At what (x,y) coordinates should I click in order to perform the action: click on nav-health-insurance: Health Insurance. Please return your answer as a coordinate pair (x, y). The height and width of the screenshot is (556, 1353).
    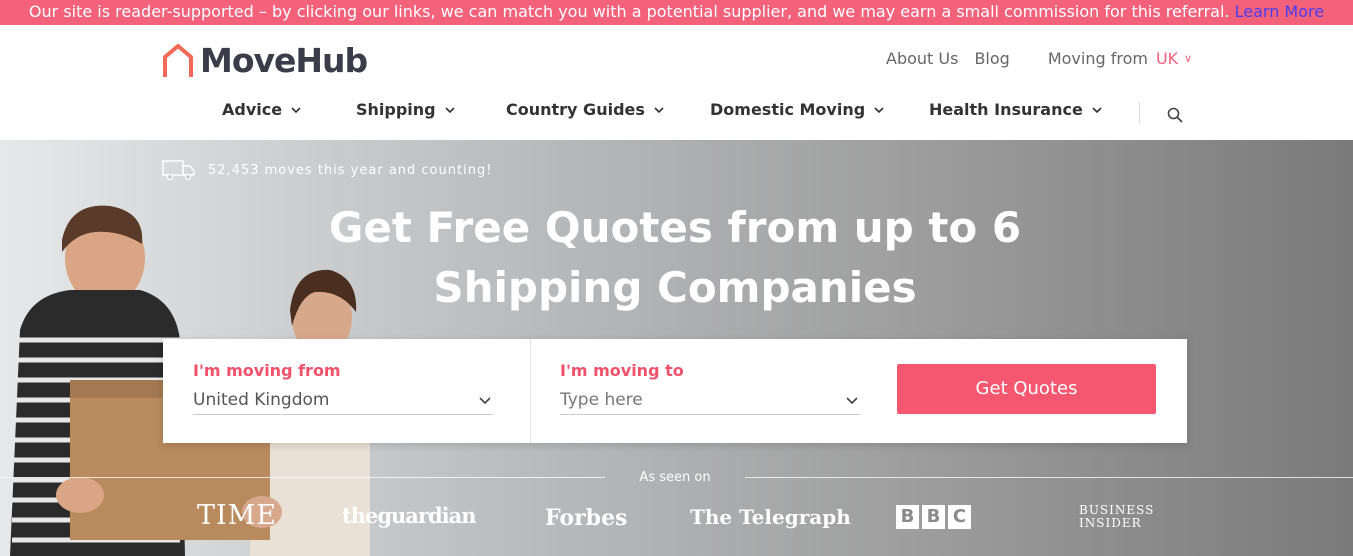
    Looking at the image, I should click on (1016, 109).